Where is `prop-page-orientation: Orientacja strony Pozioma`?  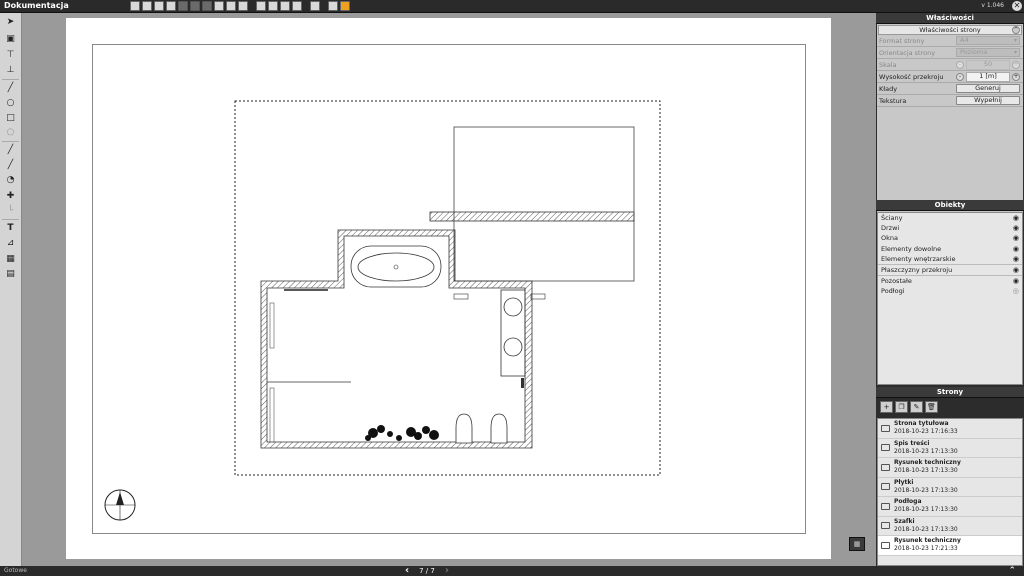 prop-page-orientation: Orientacja strony Pozioma is located at coordinates (950, 53).